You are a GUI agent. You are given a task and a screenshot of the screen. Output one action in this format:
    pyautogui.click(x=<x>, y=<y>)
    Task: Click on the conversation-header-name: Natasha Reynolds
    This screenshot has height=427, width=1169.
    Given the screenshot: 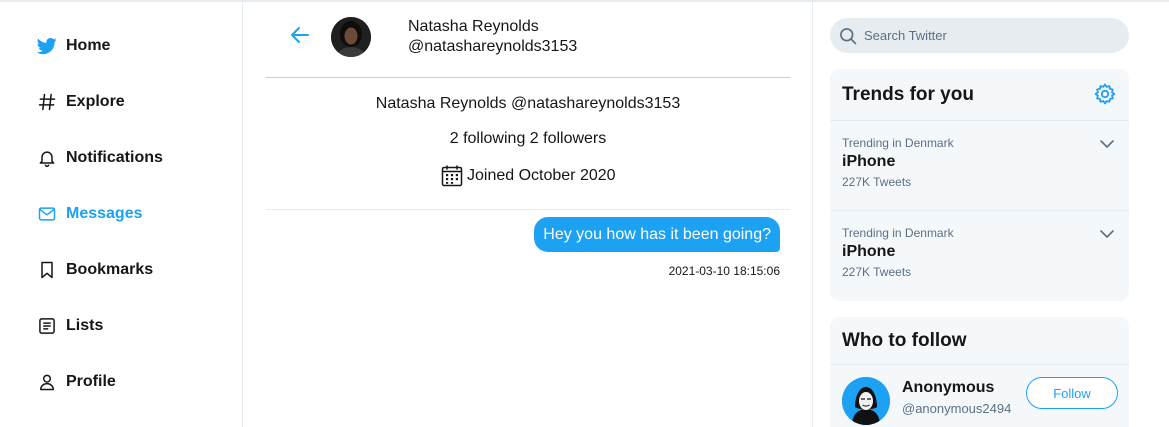 What is the action you would take?
    pyautogui.click(x=473, y=26)
    